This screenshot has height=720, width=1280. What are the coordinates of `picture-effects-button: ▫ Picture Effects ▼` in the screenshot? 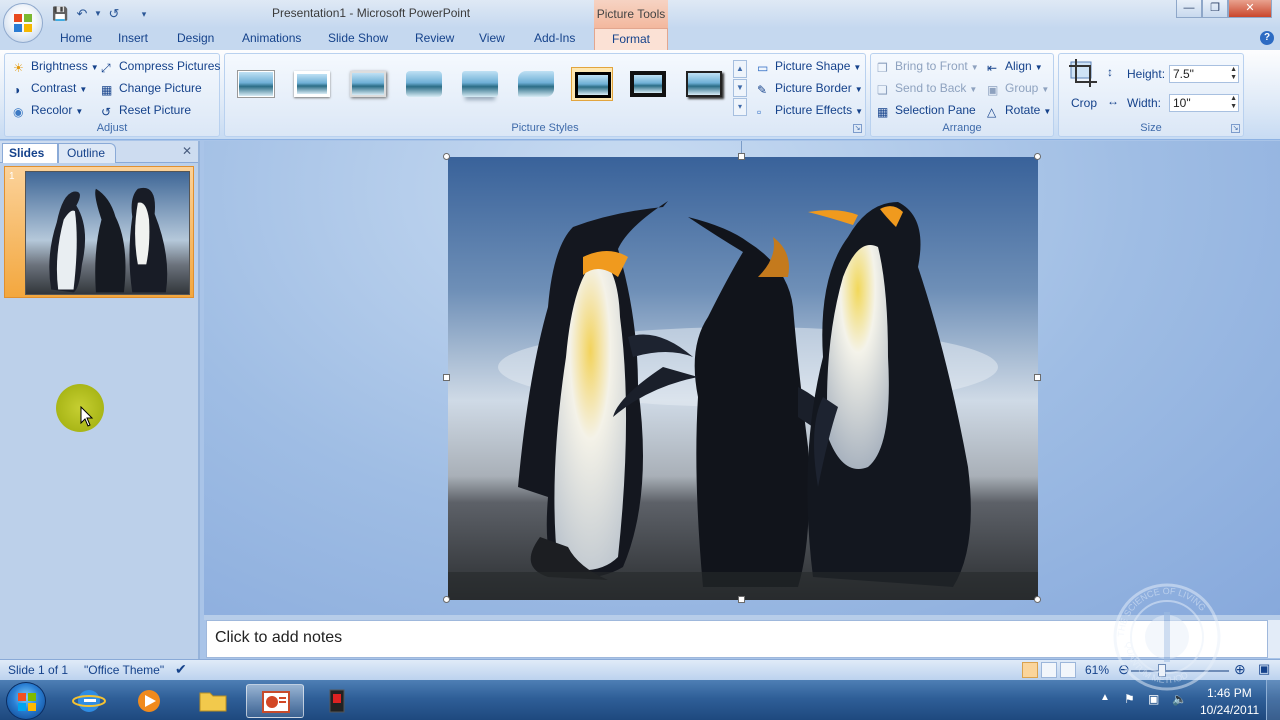 It's located at (810, 110).